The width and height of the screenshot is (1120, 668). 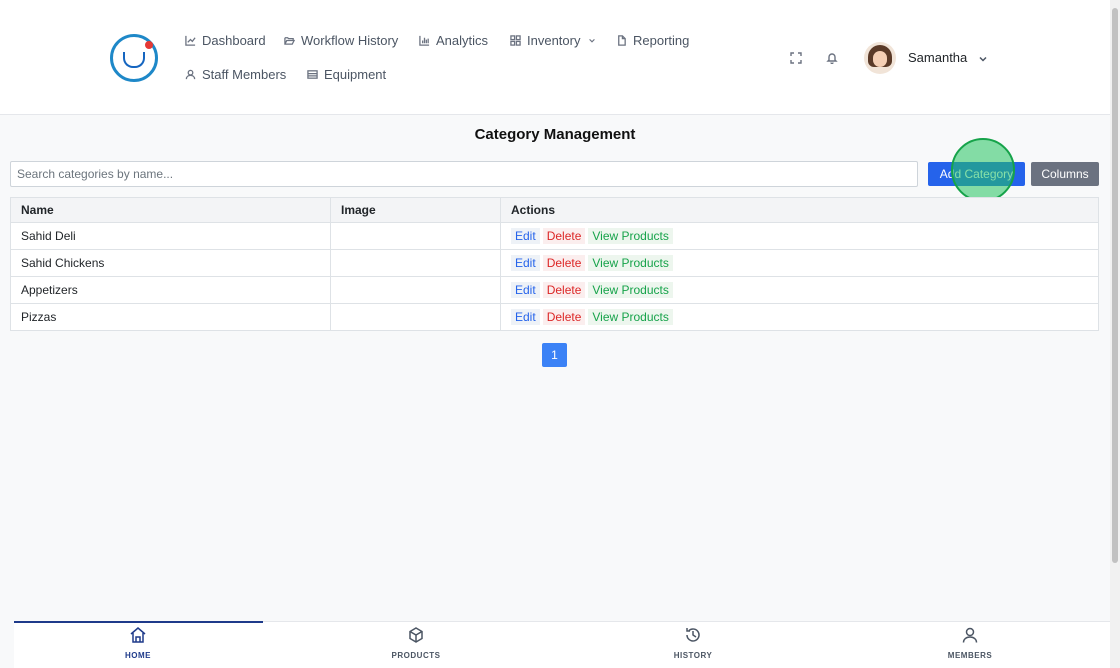 I want to click on nav-inventory-label: Inventory, so click(x=554, y=40).